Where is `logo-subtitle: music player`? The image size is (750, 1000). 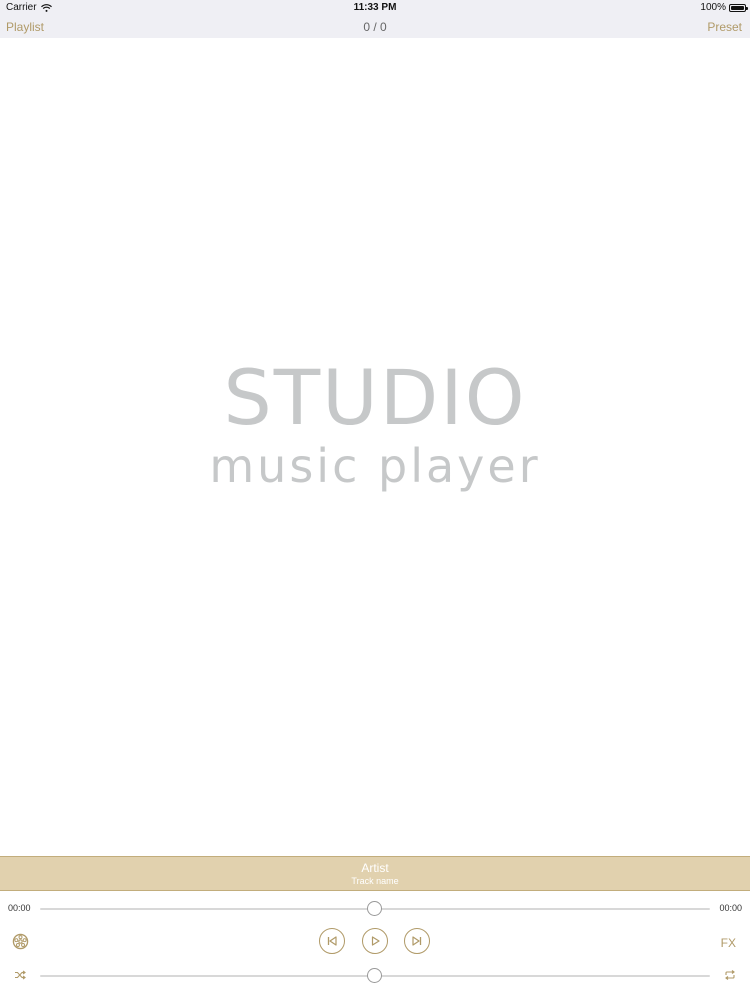
logo-subtitle: music player is located at coordinates (375, 466).